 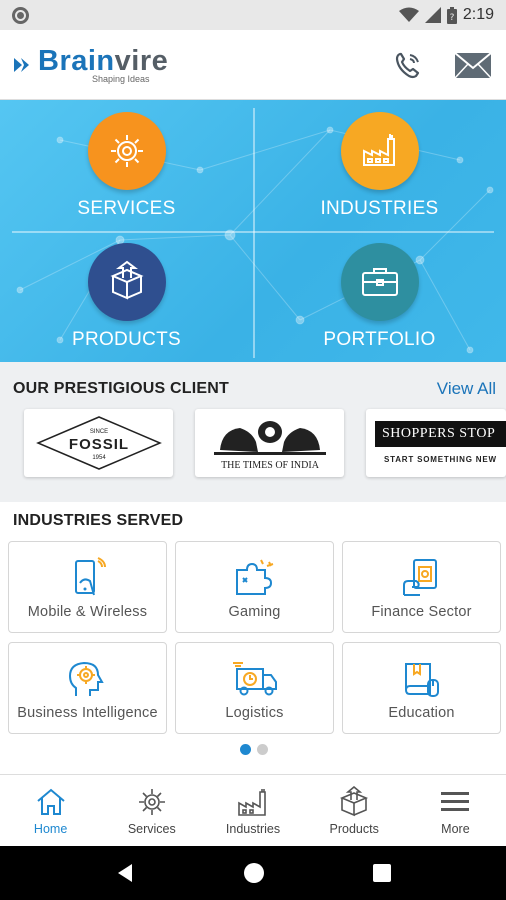 I want to click on view-all-link: View All, so click(x=466, y=389).